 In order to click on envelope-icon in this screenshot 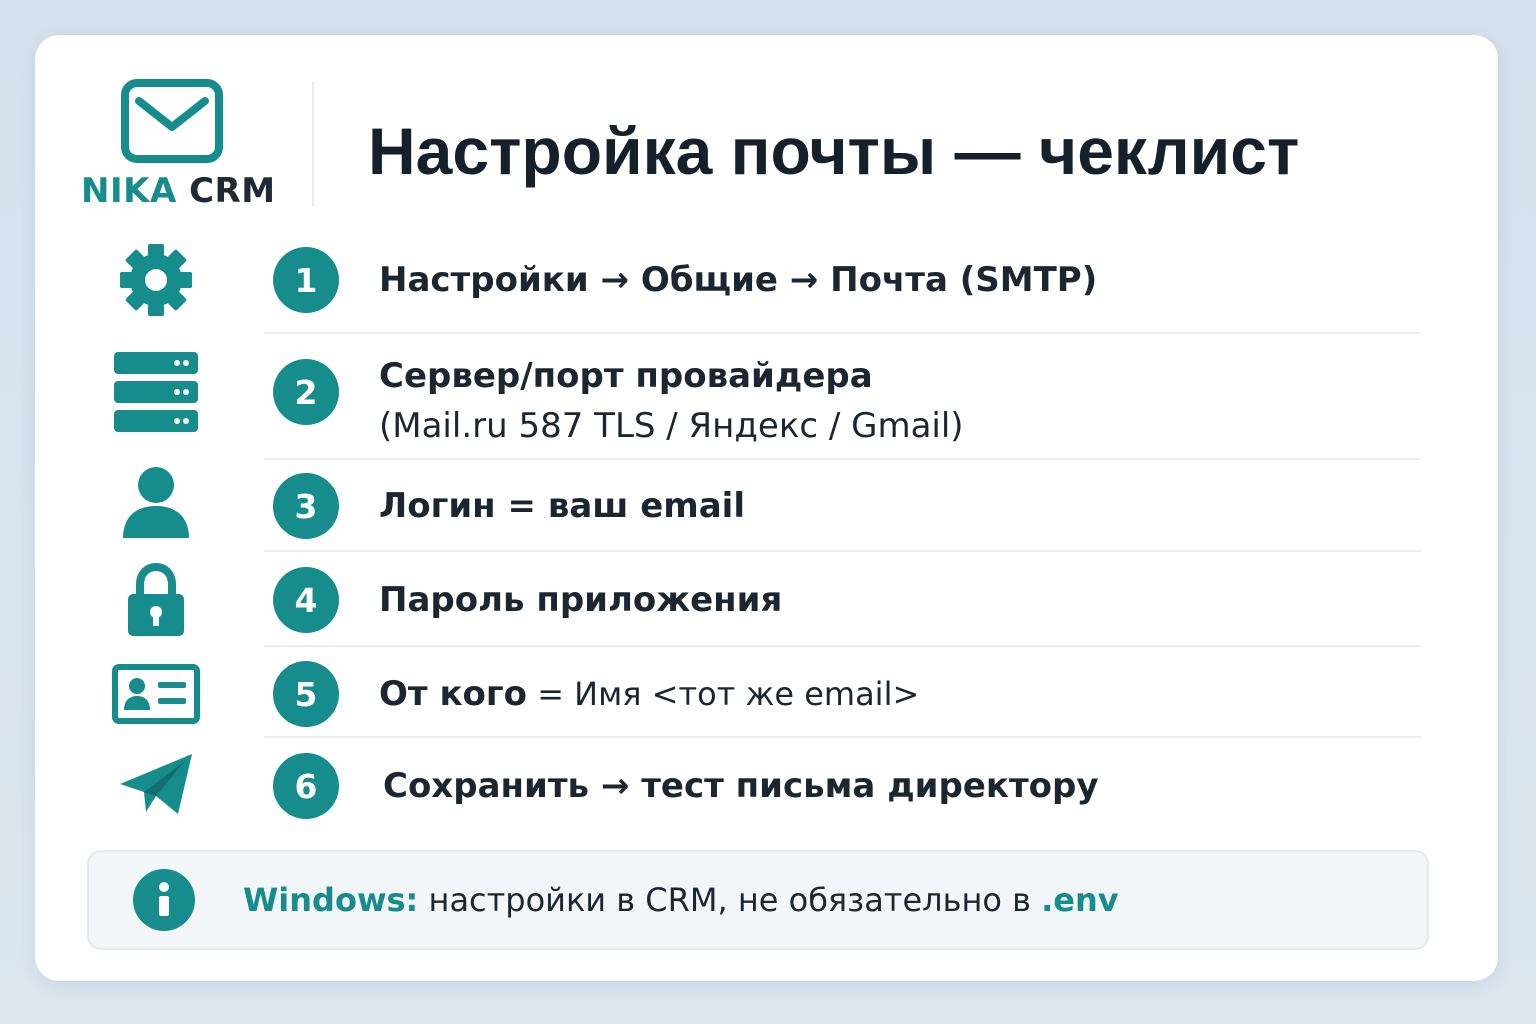, I will do `click(172, 121)`.